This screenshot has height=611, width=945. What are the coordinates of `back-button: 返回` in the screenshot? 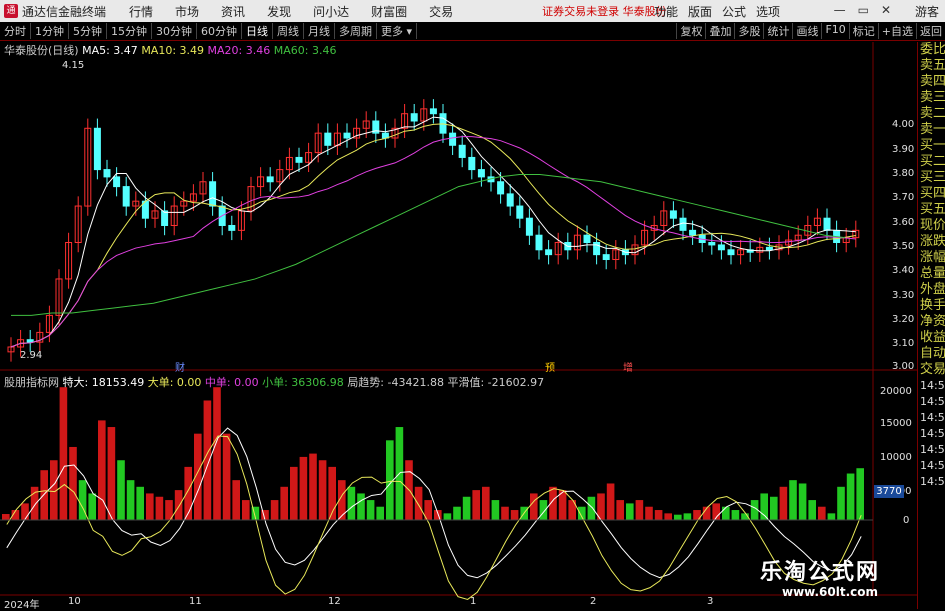 It's located at (930, 31).